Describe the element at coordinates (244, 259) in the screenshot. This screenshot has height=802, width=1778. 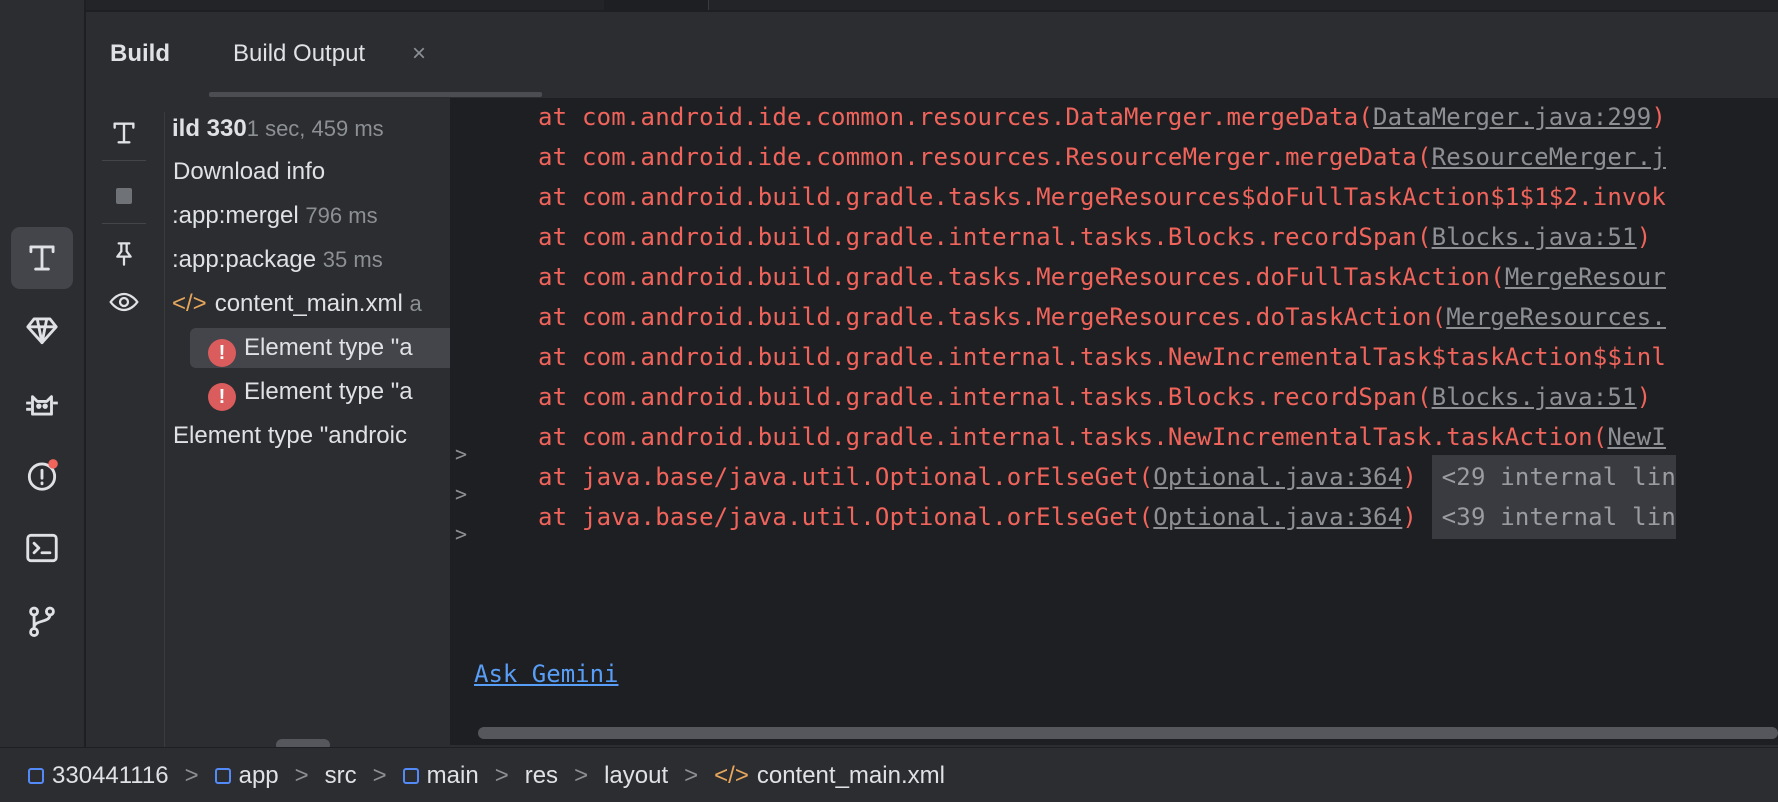
I see `tree-item-label: :app:package` at that location.